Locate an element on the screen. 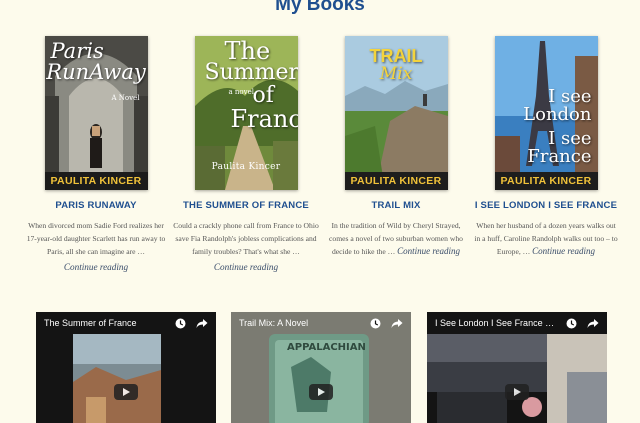 Image resolution: width=640 pixels, height=423 pixels. svg-text: APPALACHIAN is located at coordinates (326, 347).